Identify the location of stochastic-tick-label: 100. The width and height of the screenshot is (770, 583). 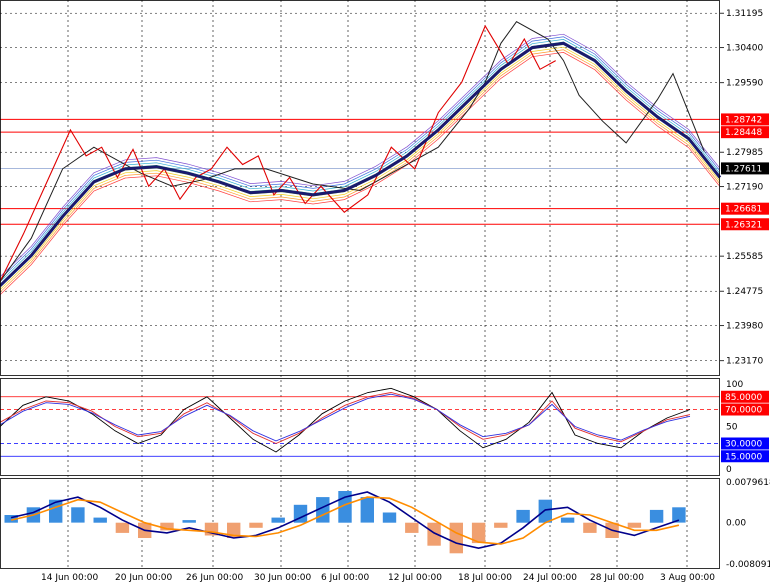
(734, 385).